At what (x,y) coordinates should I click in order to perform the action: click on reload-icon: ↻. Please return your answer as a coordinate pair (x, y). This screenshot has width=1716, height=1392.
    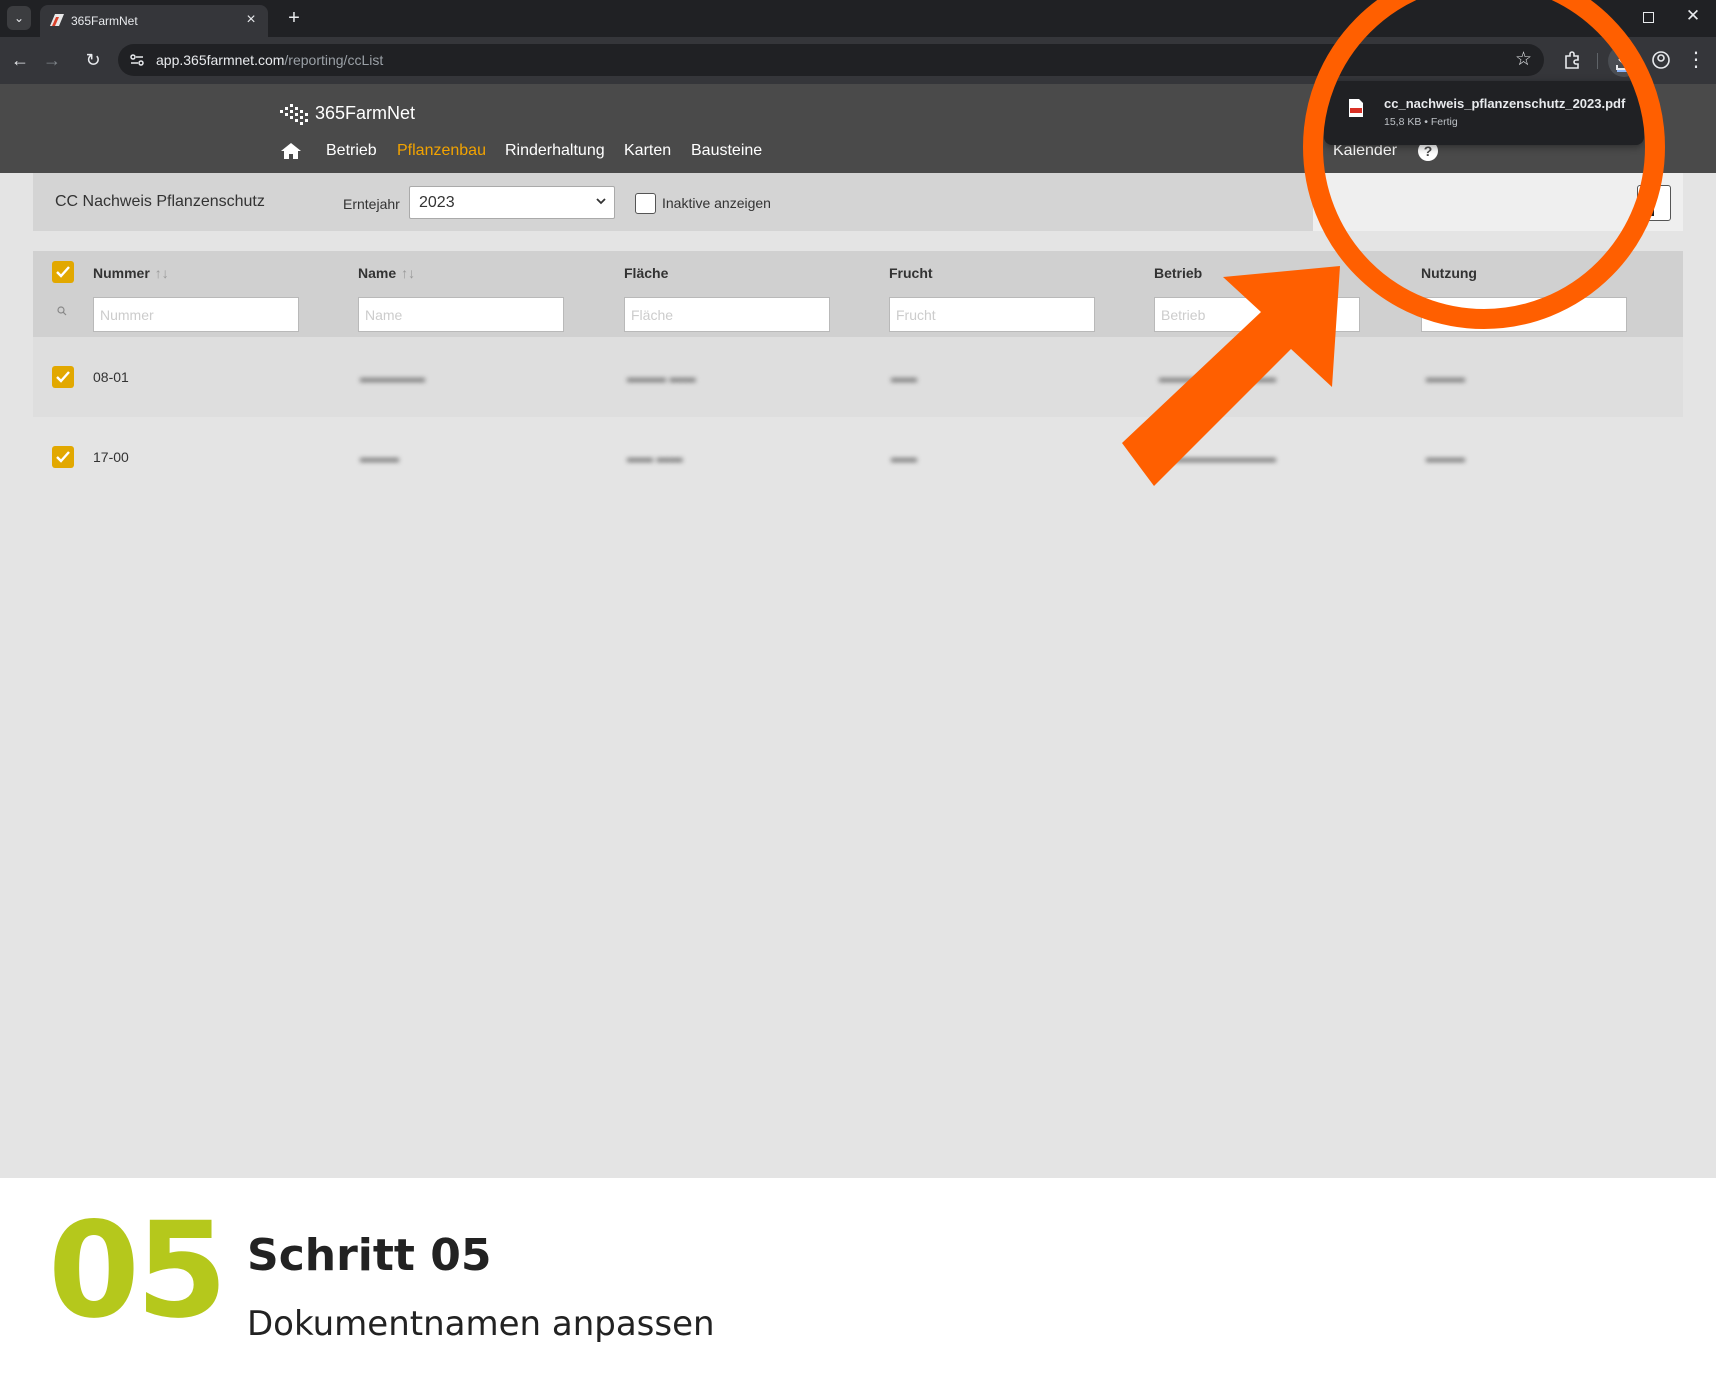
    Looking at the image, I should click on (93, 60).